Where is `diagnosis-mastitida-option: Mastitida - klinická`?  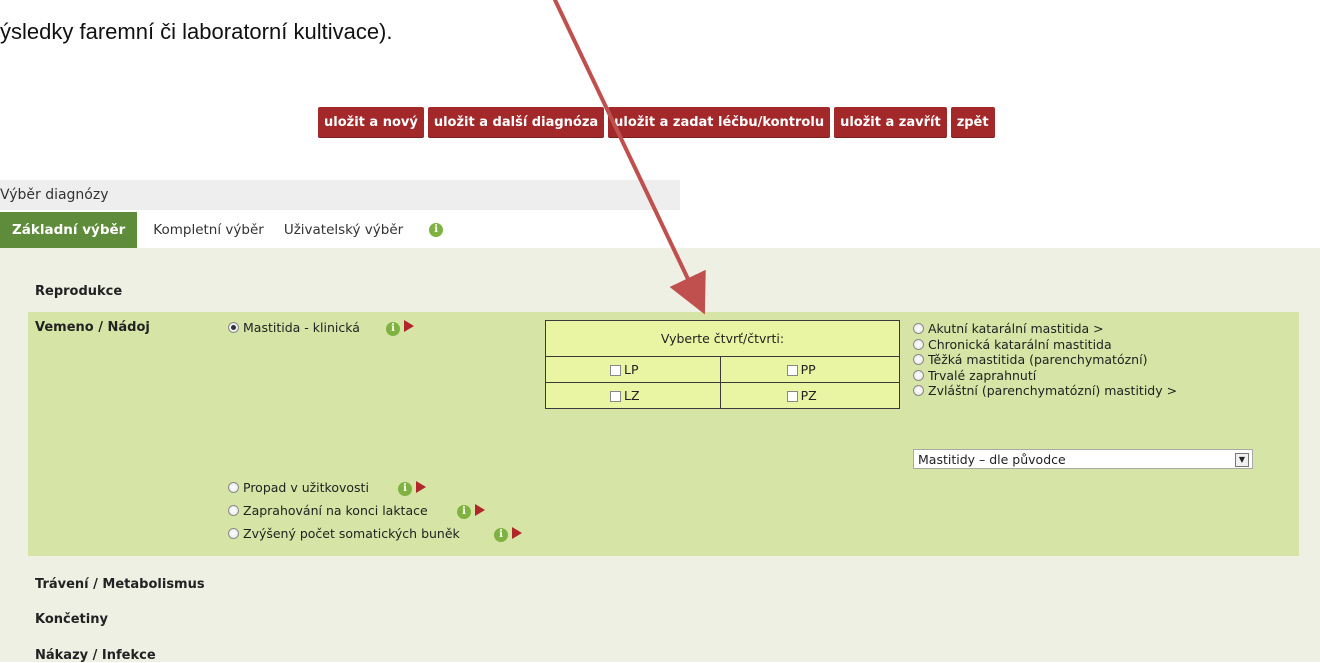
diagnosis-mastitida-option: Mastitida - klinická is located at coordinates (294, 327).